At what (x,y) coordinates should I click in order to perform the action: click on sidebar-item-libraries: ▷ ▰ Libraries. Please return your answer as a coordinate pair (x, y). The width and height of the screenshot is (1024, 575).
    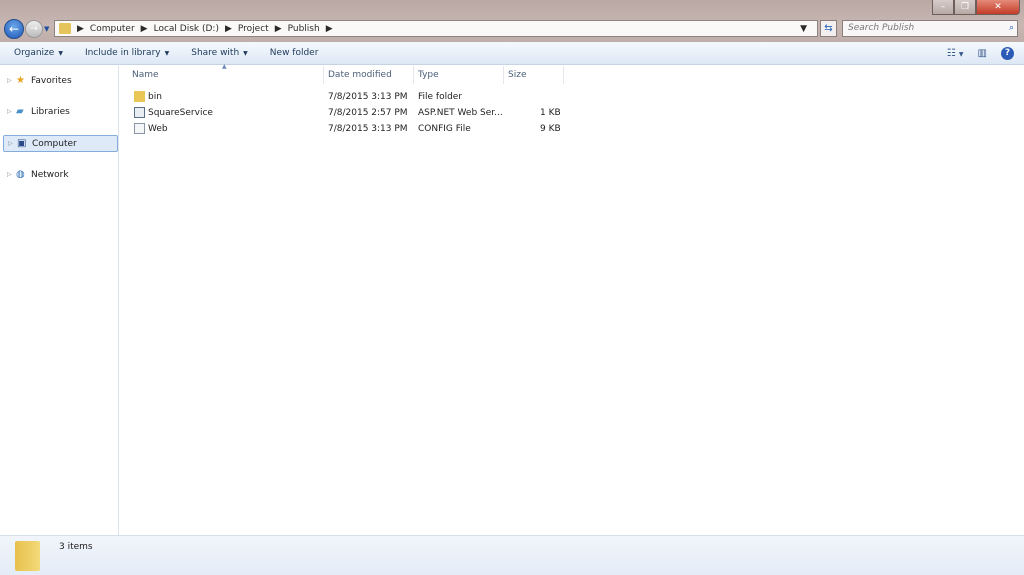
    Looking at the image, I should click on (60, 111).